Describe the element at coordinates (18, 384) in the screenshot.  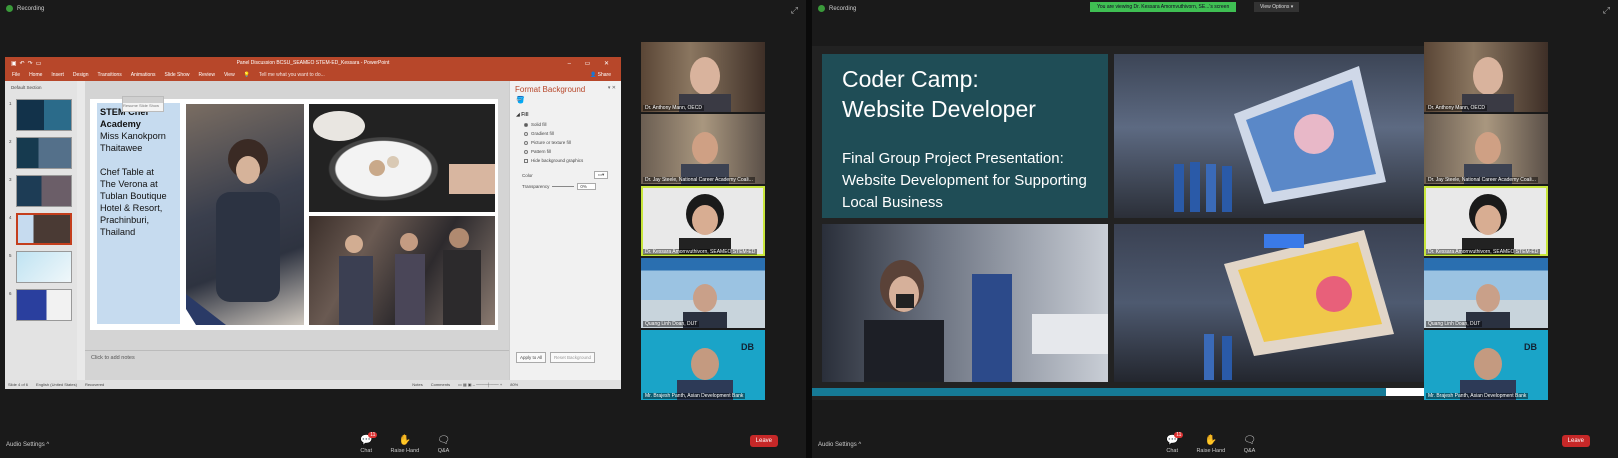
I see `slide-counter: Slide 4 of 6` at that location.